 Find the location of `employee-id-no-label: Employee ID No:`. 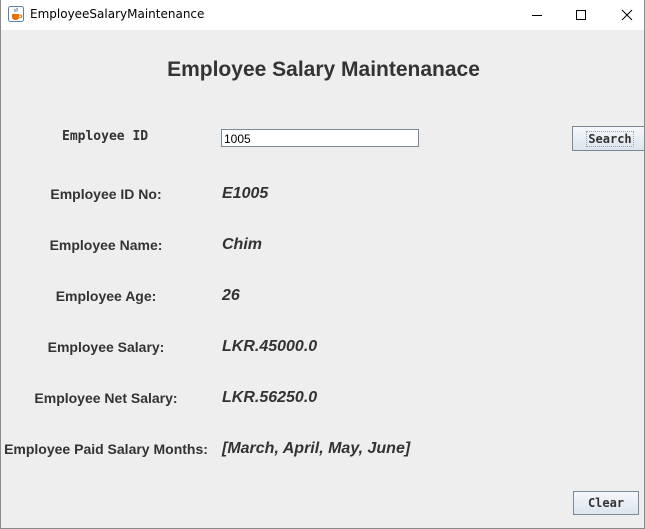

employee-id-no-label: Employee ID No: is located at coordinates (106, 194).